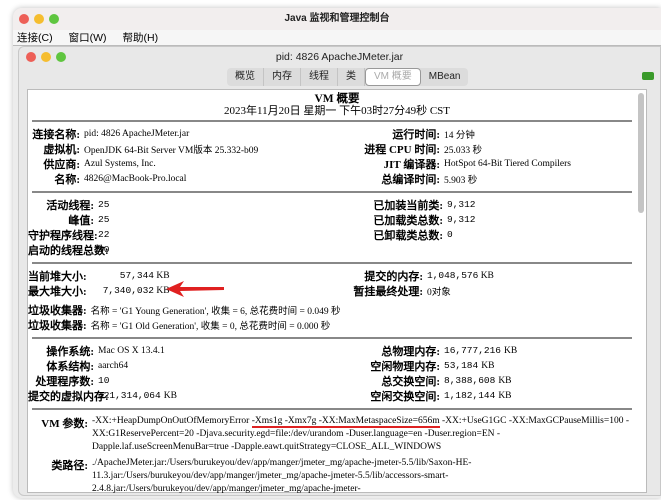 This screenshot has width=661, height=500. I want to click on field-value: Azul Systems, Inc., so click(120, 163).